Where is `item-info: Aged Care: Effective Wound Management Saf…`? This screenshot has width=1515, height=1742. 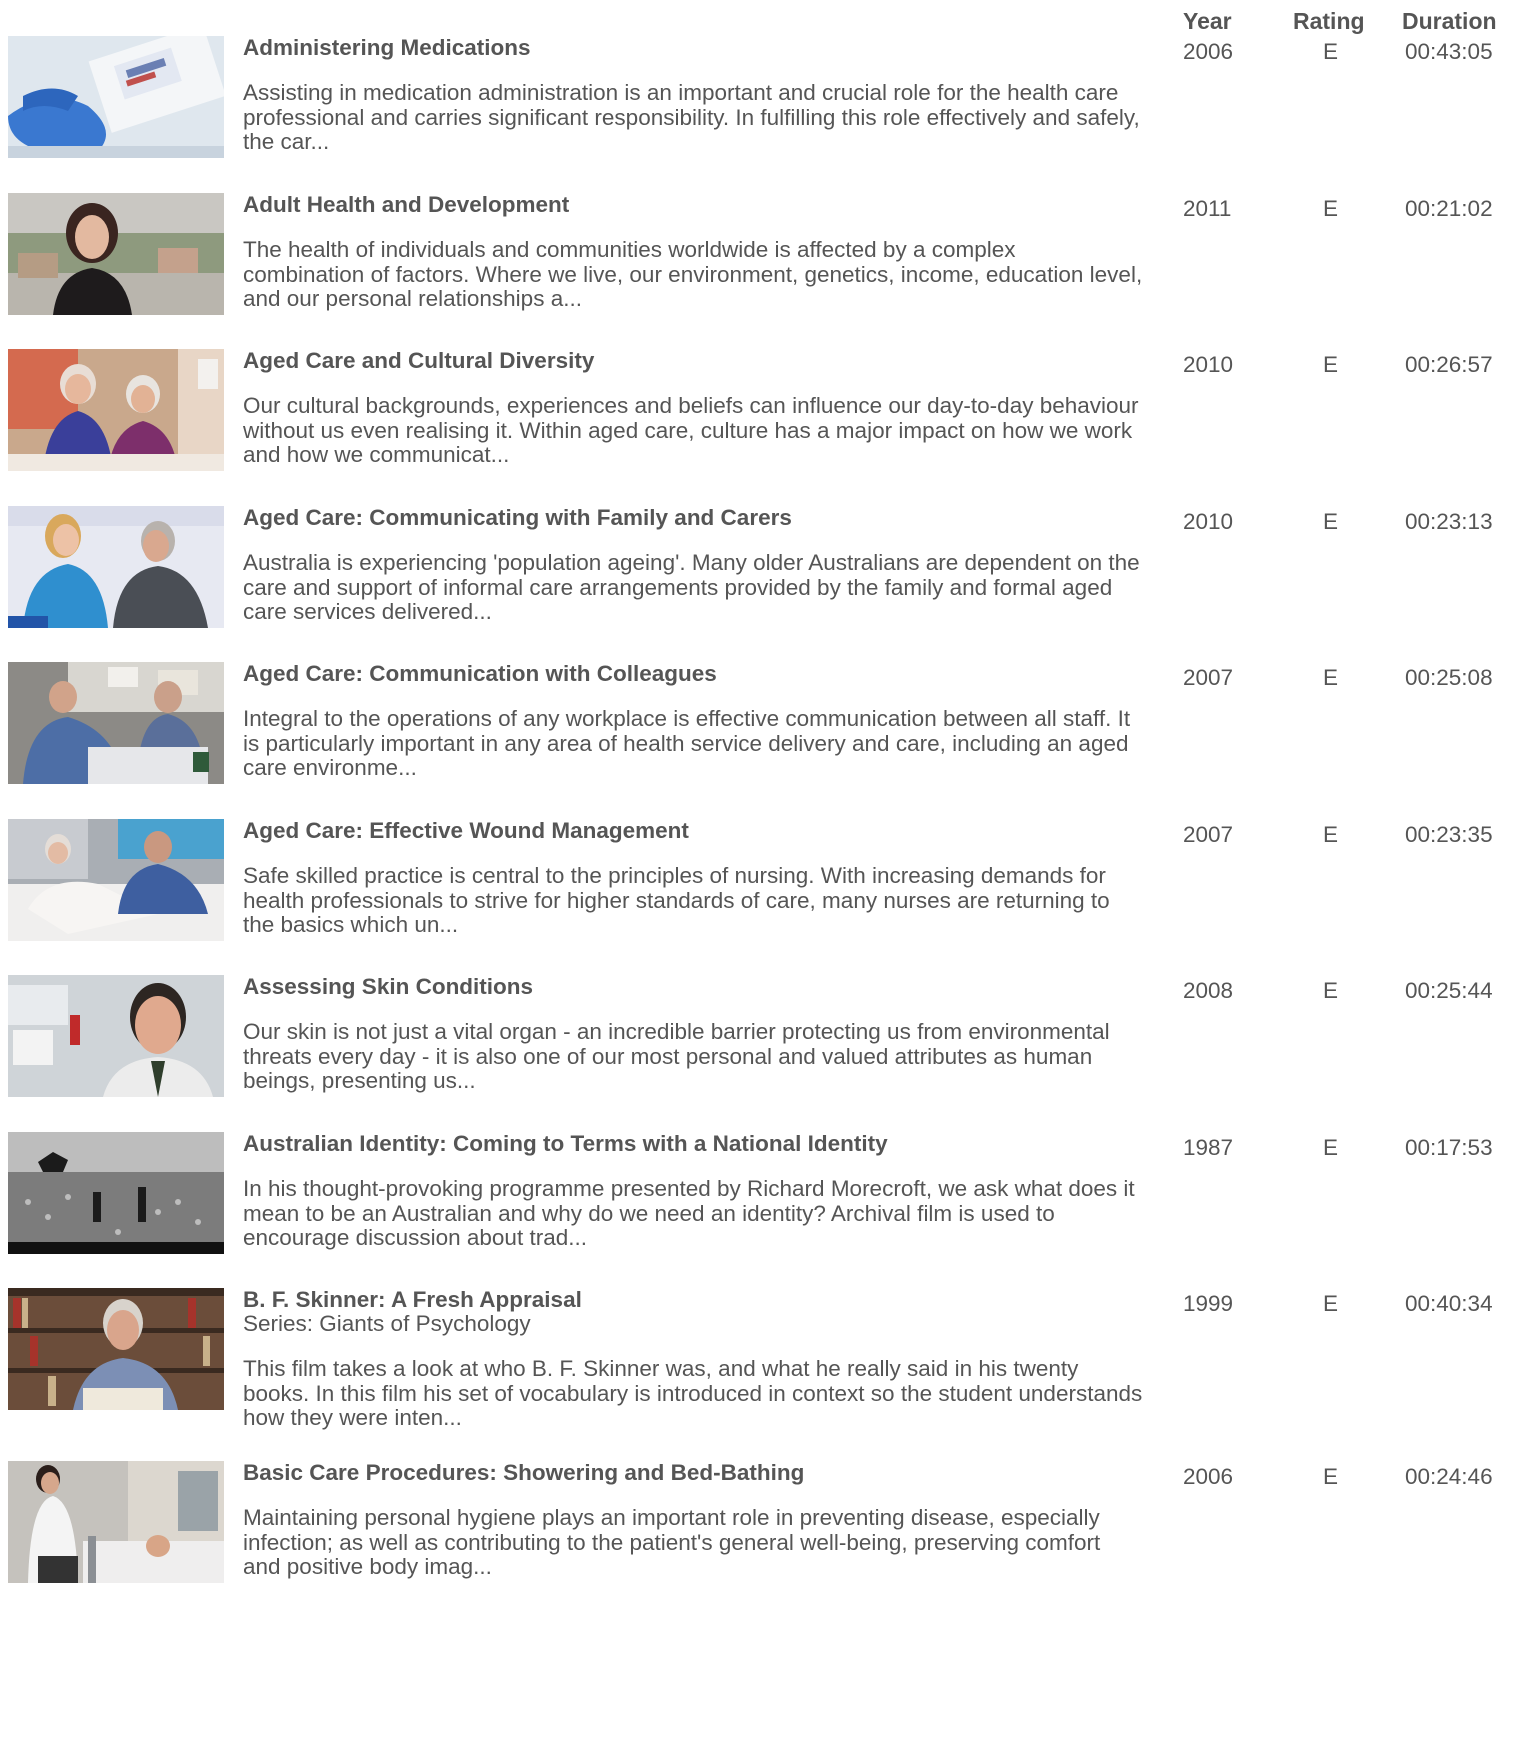
item-info: Aged Care: Effective Wound Management Saf… is located at coordinates (693, 878).